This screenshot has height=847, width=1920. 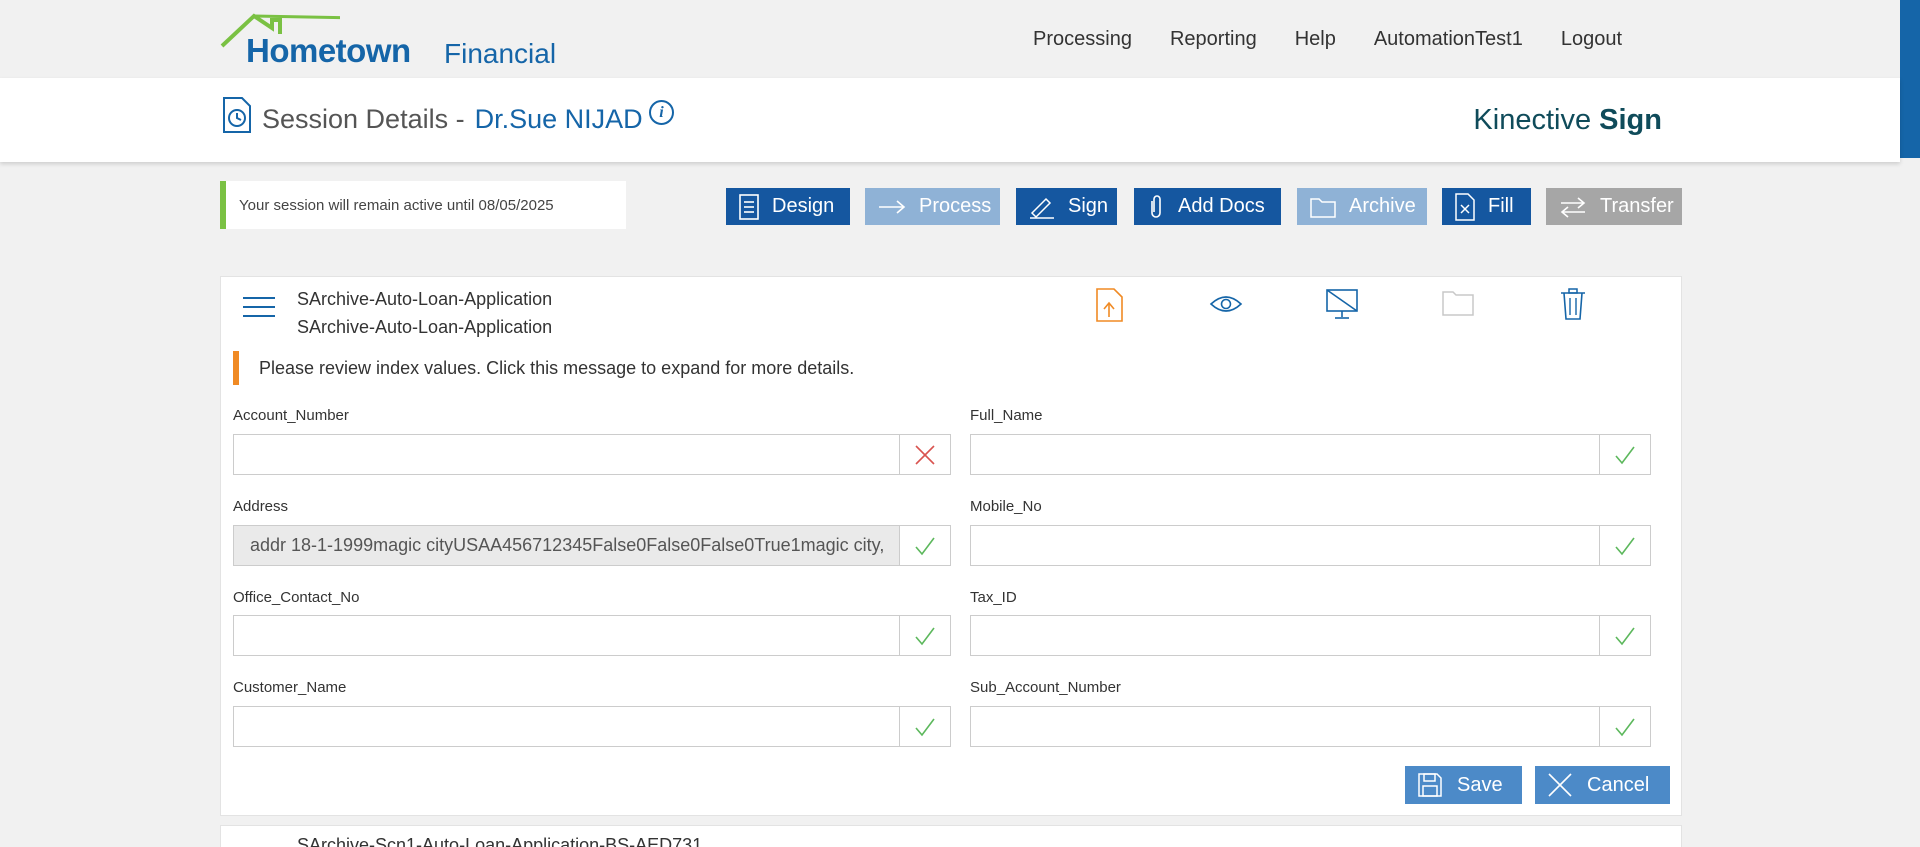 I want to click on save-disk-icon, so click(x=1430, y=785).